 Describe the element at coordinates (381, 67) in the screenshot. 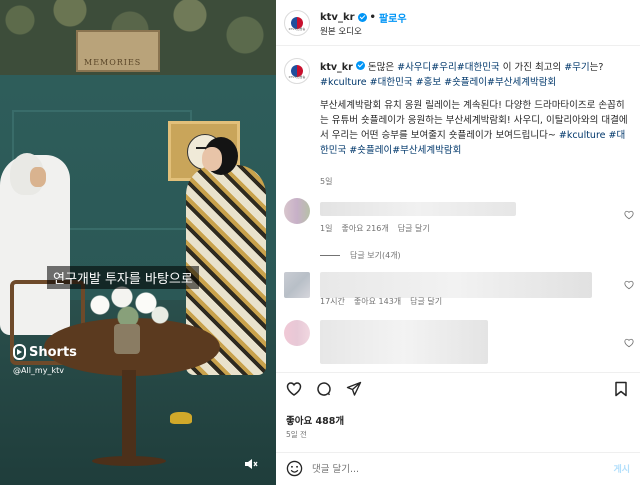

I see `caption-line1-text: 돈많은` at that location.